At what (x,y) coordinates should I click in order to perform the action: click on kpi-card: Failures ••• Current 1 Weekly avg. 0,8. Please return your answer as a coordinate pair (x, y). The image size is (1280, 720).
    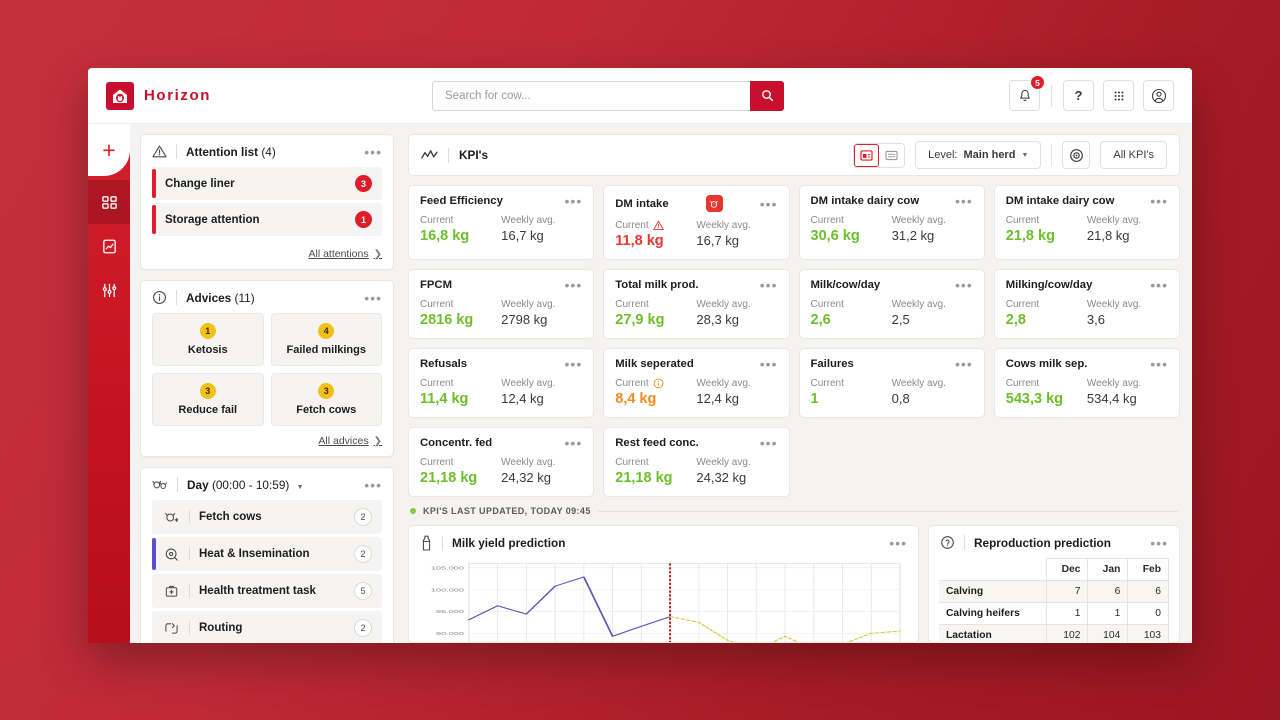
    Looking at the image, I should click on (891, 383).